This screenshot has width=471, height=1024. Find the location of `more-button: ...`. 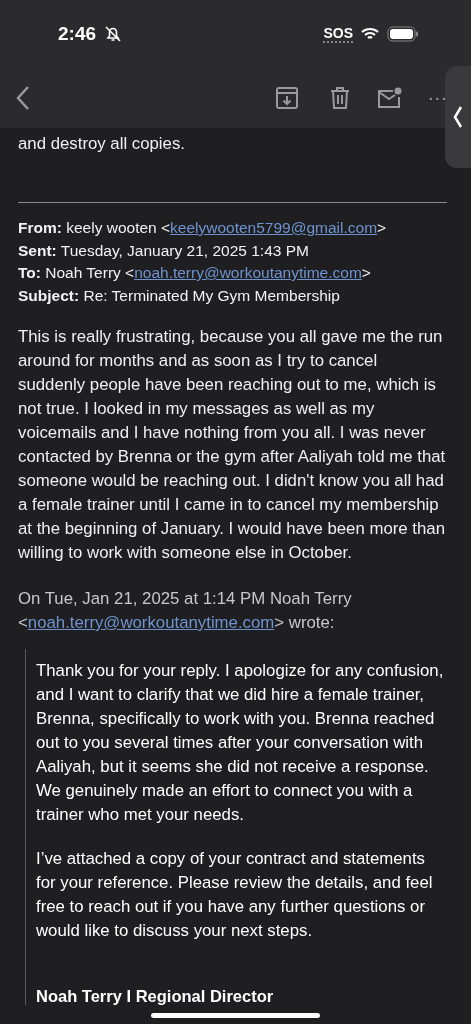

more-button: ... is located at coordinates (438, 93).